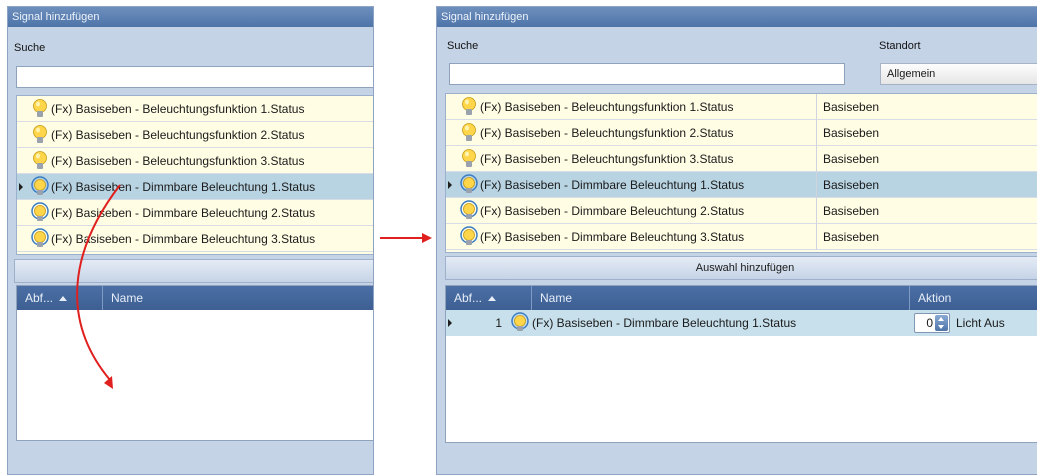 Image resolution: width=1037 pixels, height=475 pixels. What do you see at coordinates (900, 46) in the screenshot?
I see `location-label: Standort` at bounding box center [900, 46].